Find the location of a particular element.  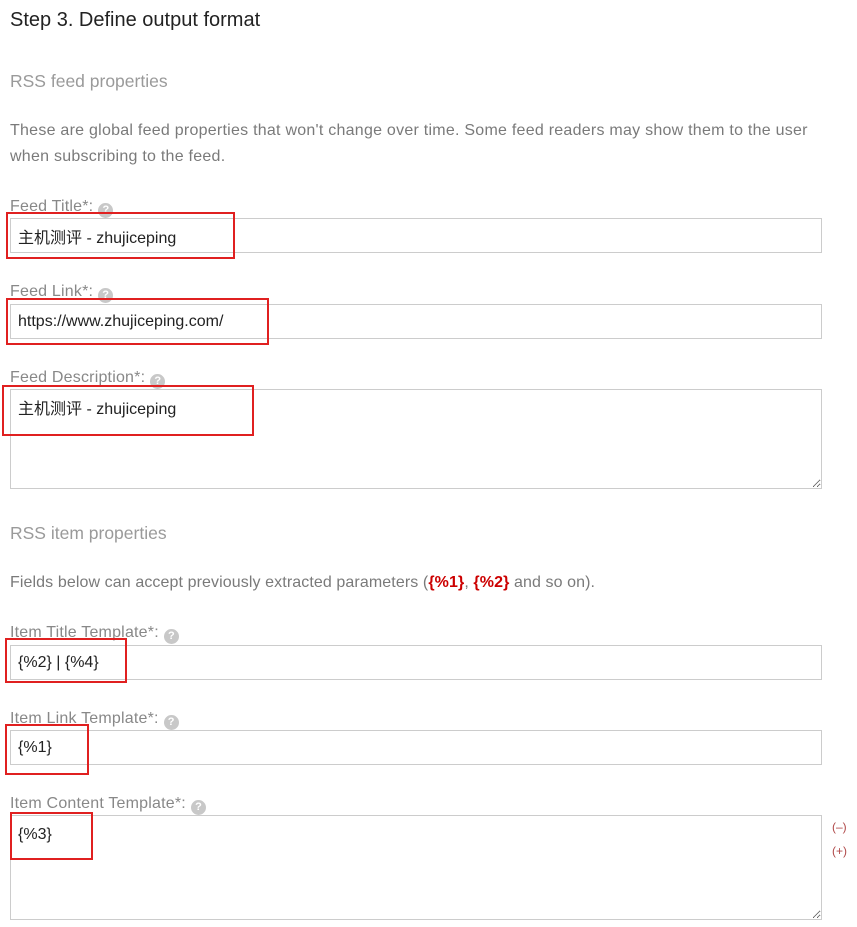

item-title-template-input is located at coordinates (416, 662).